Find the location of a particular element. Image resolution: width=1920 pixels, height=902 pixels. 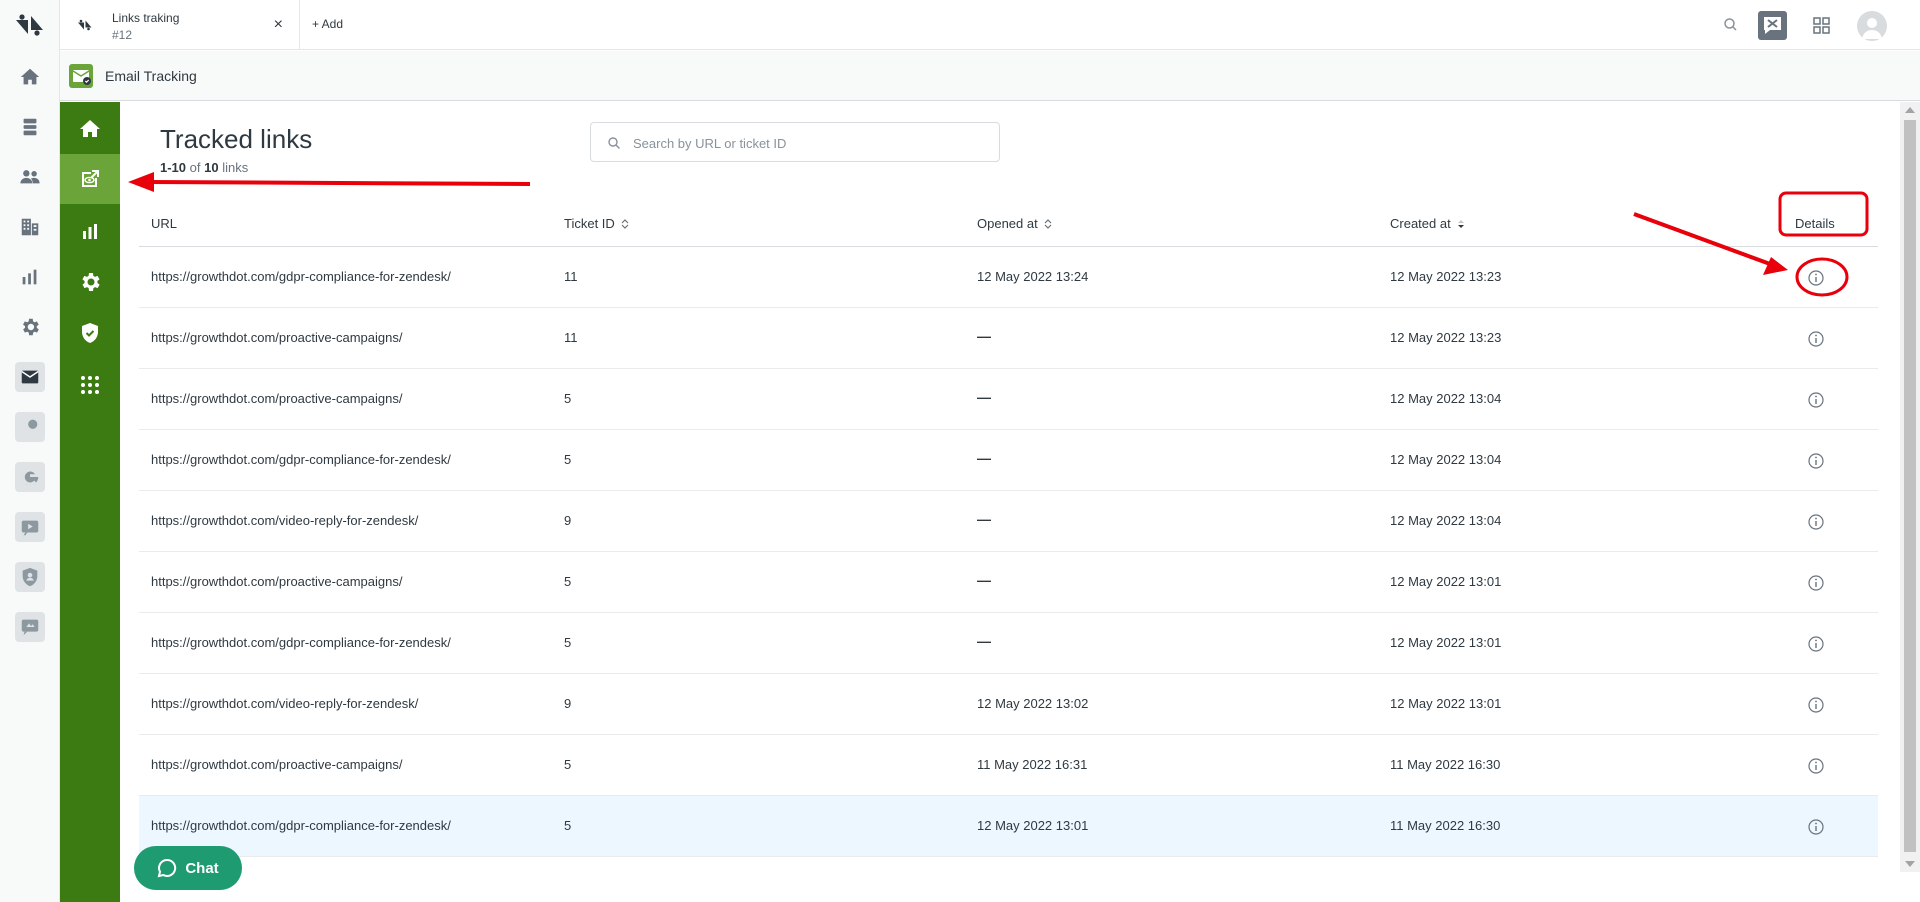

page-count: 1-10 of 10 links is located at coordinates (204, 167).